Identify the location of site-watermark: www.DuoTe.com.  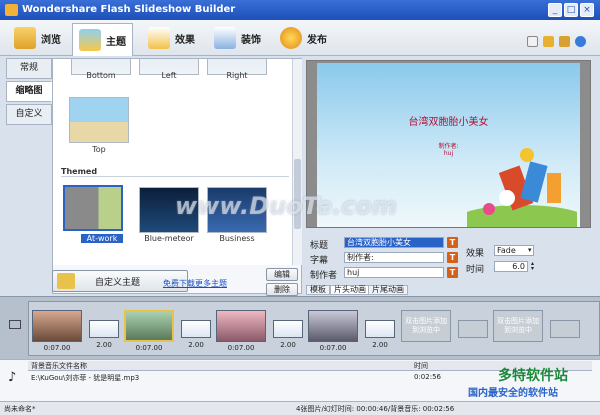
(286, 206).